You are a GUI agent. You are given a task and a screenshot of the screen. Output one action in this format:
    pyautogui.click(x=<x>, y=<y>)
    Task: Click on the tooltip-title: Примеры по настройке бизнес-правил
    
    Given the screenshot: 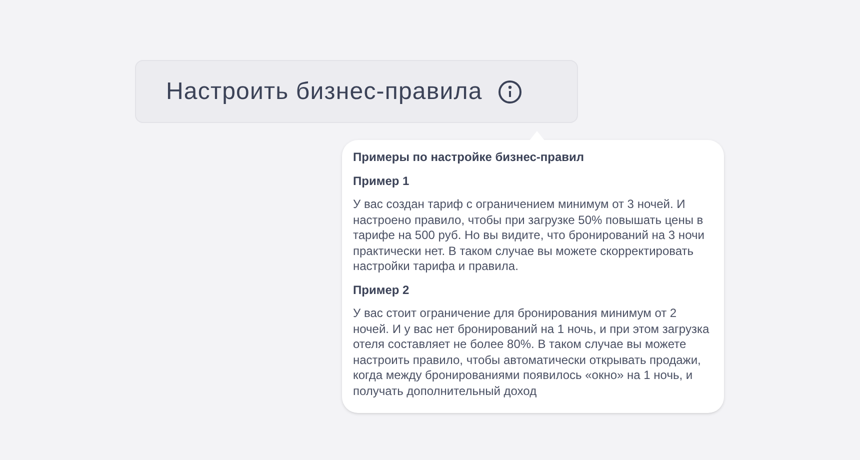 What is the action you would take?
    pyautogui.click(x=469, y=158)
    